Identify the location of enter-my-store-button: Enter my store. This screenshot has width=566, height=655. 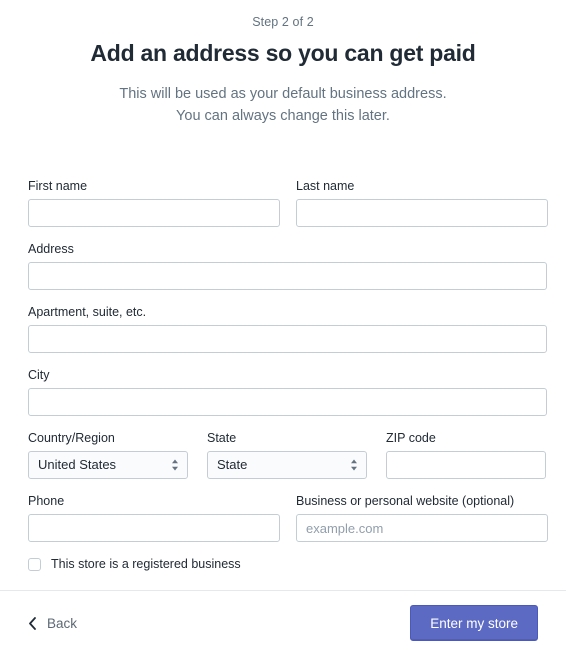
(474, 623).